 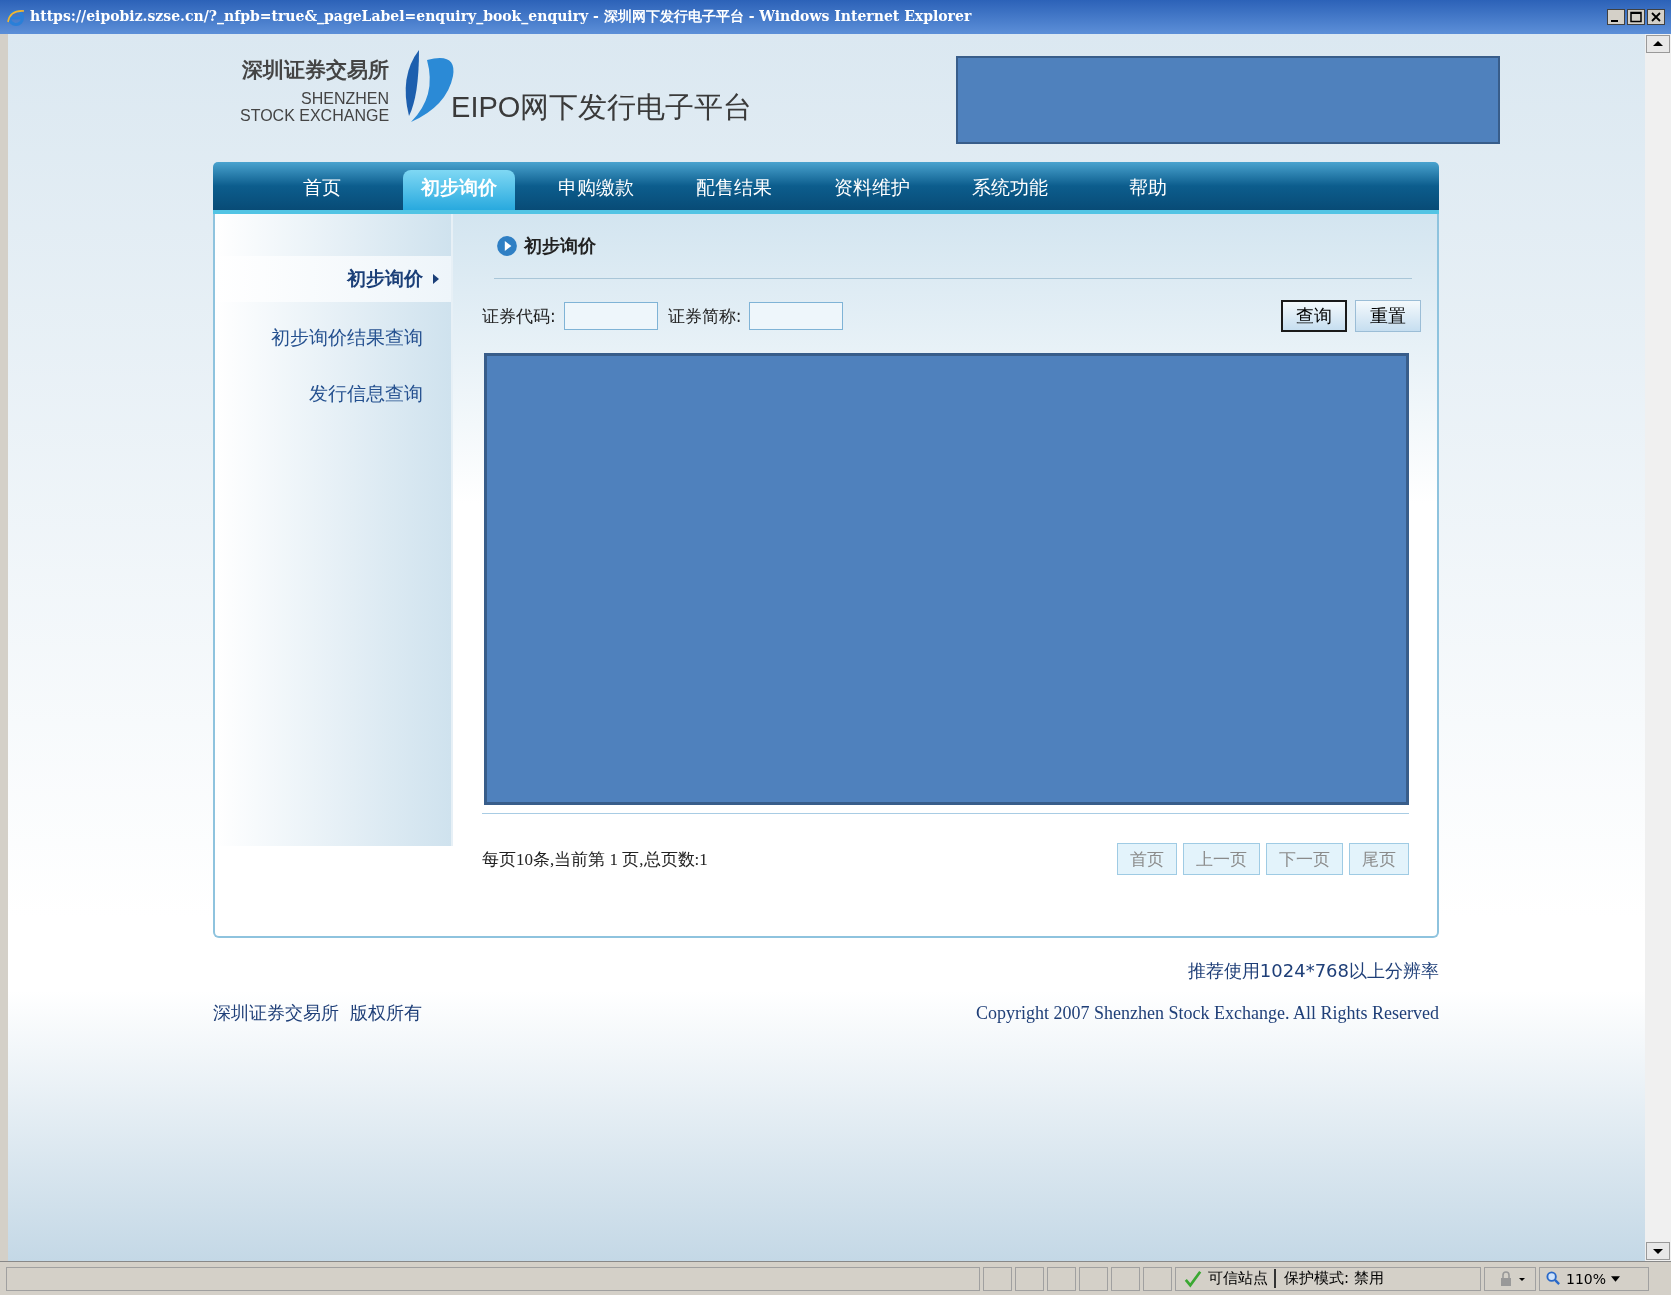 I want to click on logo-english-text: SHENZHEN, so click(x=345, y=98).